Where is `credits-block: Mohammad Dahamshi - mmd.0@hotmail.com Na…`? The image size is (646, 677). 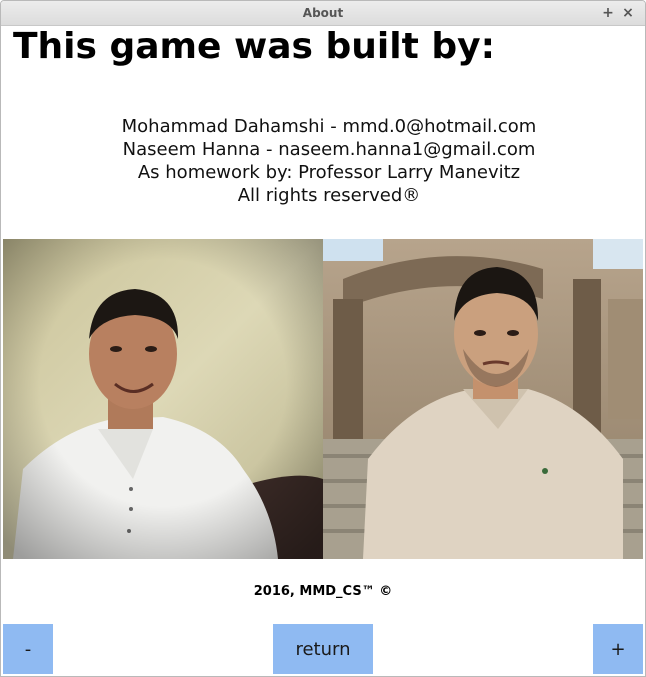
credits-block: Mohammad Dahamshi - mmd.0@hotmail.com Na… is located at coordinates (323, 161).